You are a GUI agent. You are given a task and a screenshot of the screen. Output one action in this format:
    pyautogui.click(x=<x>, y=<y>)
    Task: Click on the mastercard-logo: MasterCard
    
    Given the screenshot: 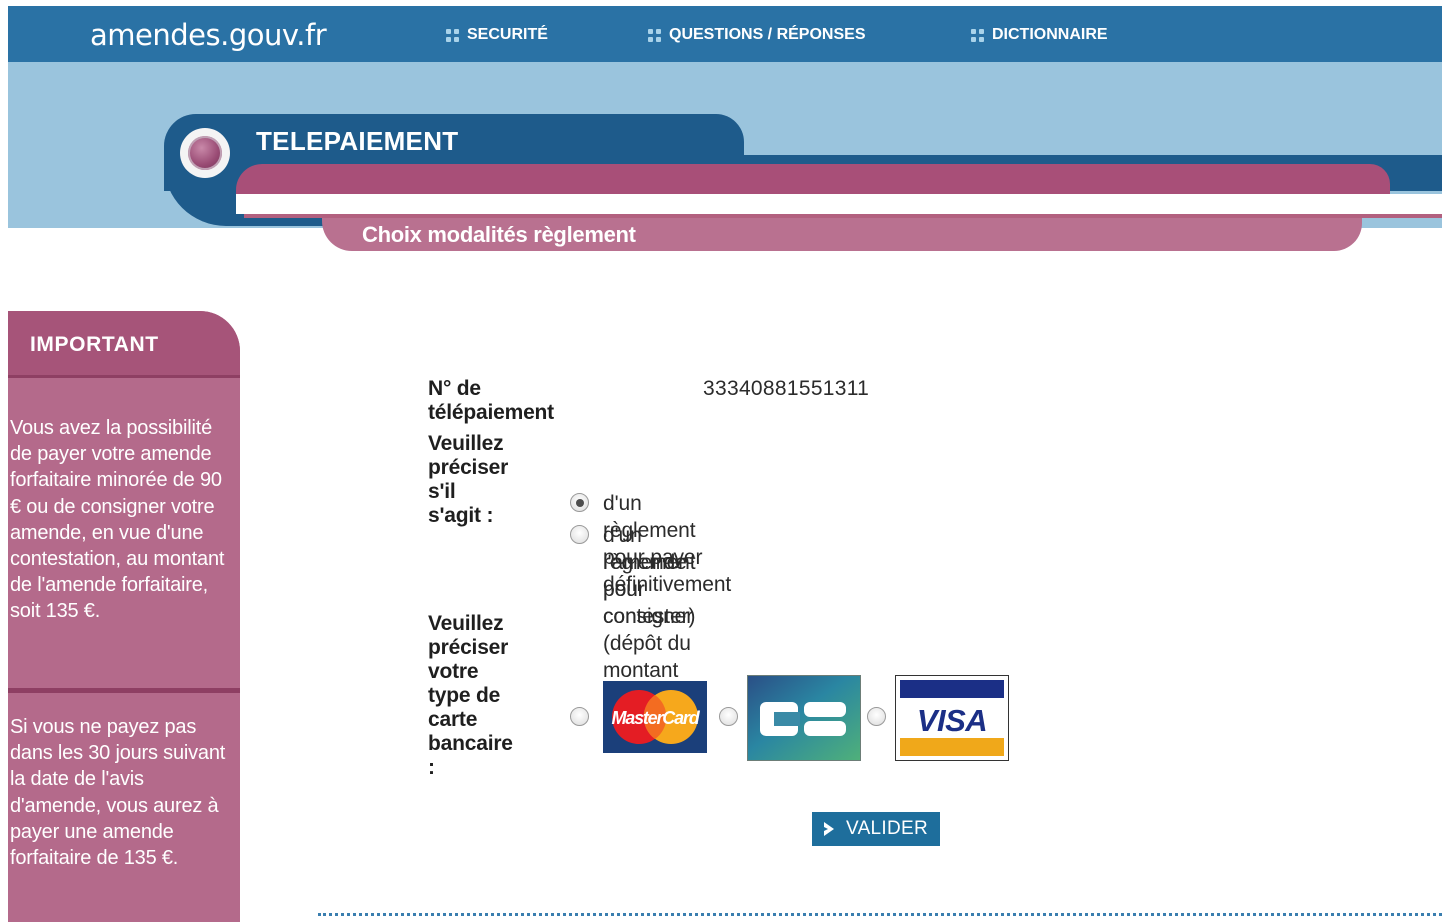 What is the action you would take?
    pyautogui.click(x=655, y=717)
    